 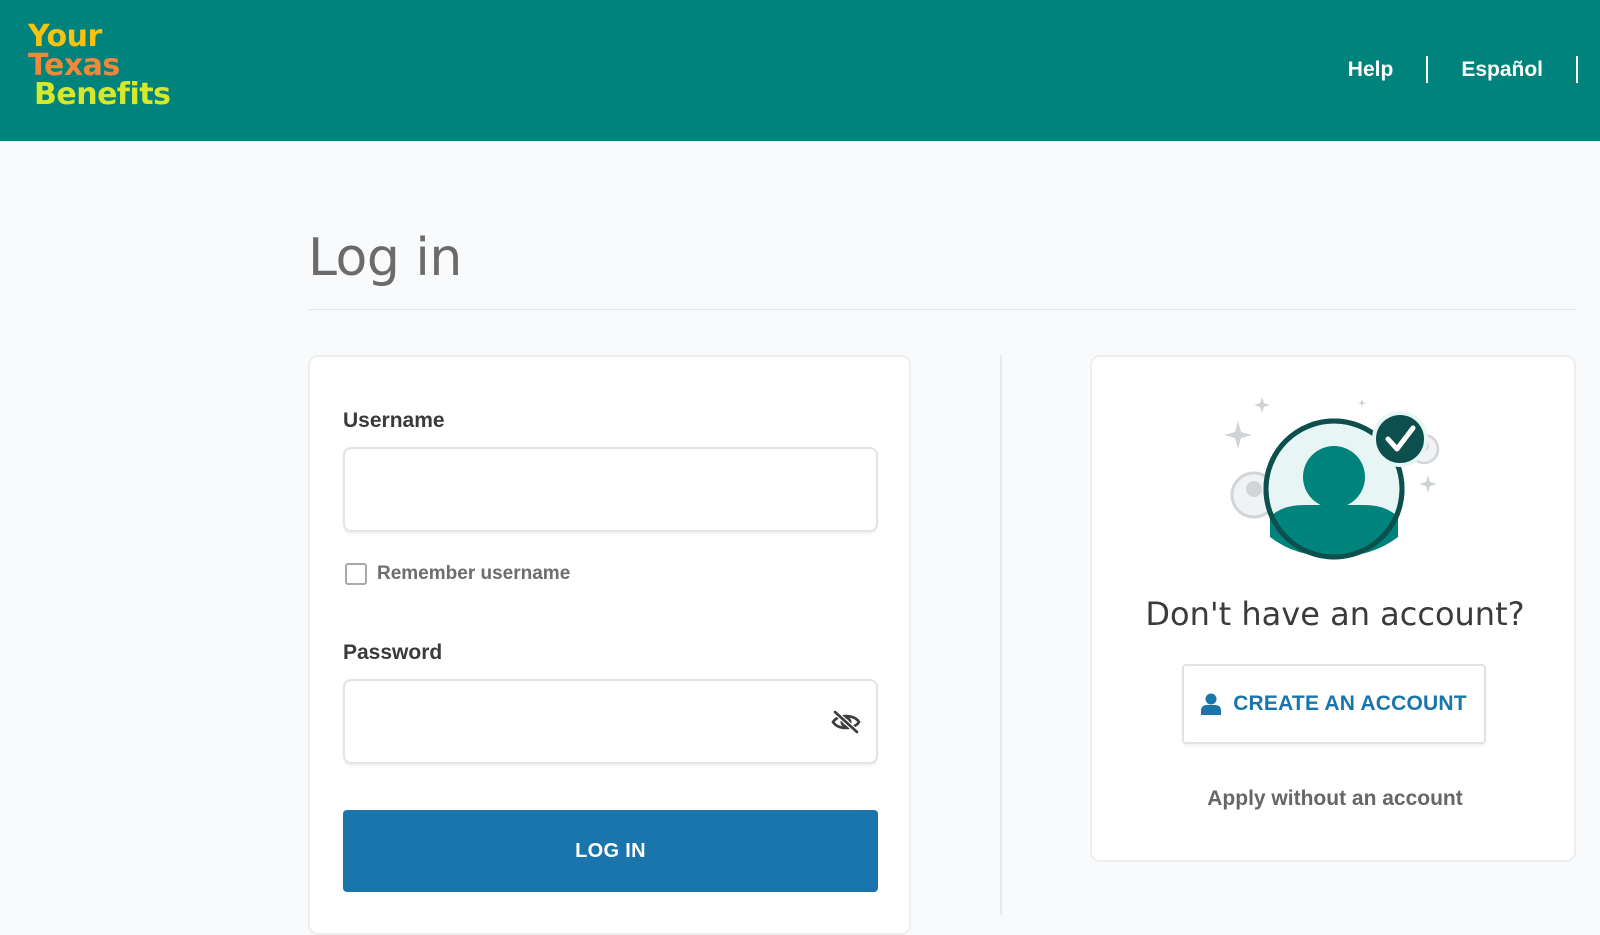 What do you see at coordinates (610, 721) in the screenshot?
I see `password-input` at bounding box center [610, 721].